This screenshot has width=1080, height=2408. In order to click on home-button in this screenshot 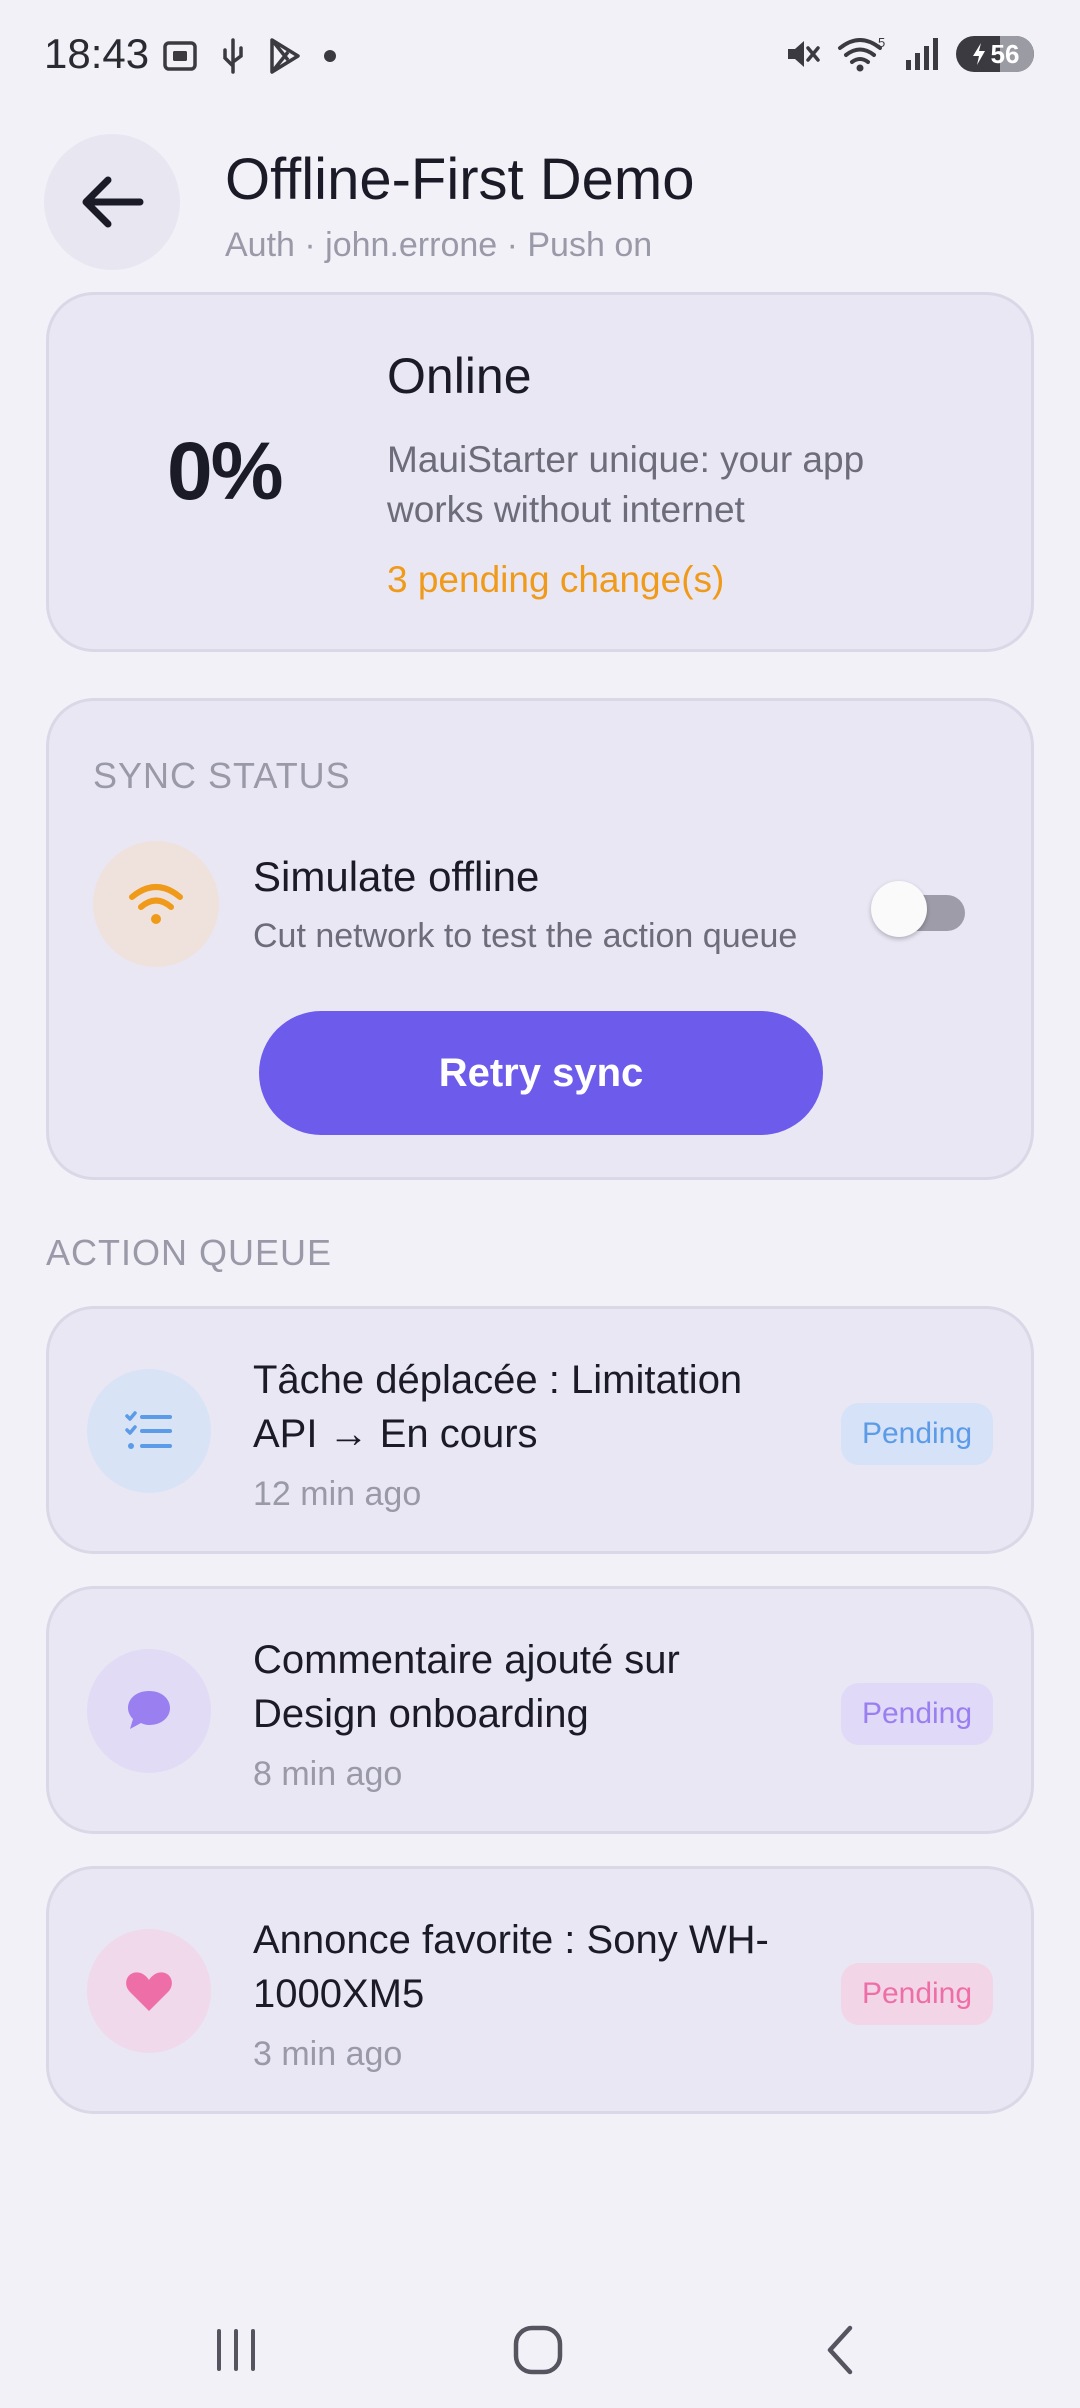, I will do `click(538, 2350)`.